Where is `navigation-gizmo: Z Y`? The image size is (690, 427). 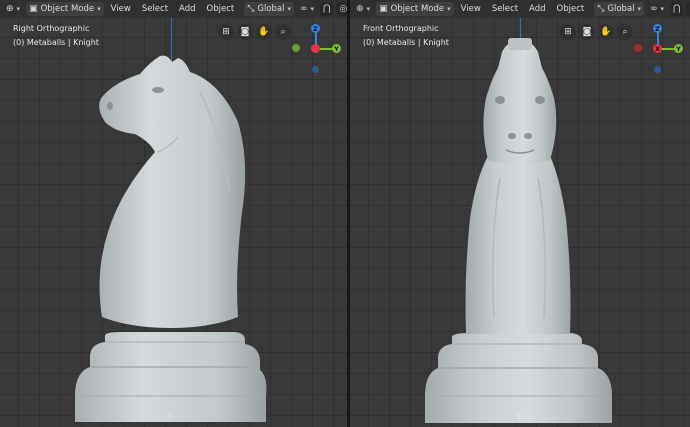 navigation-gizmo: Z Y is located at coordinates (316, 49).